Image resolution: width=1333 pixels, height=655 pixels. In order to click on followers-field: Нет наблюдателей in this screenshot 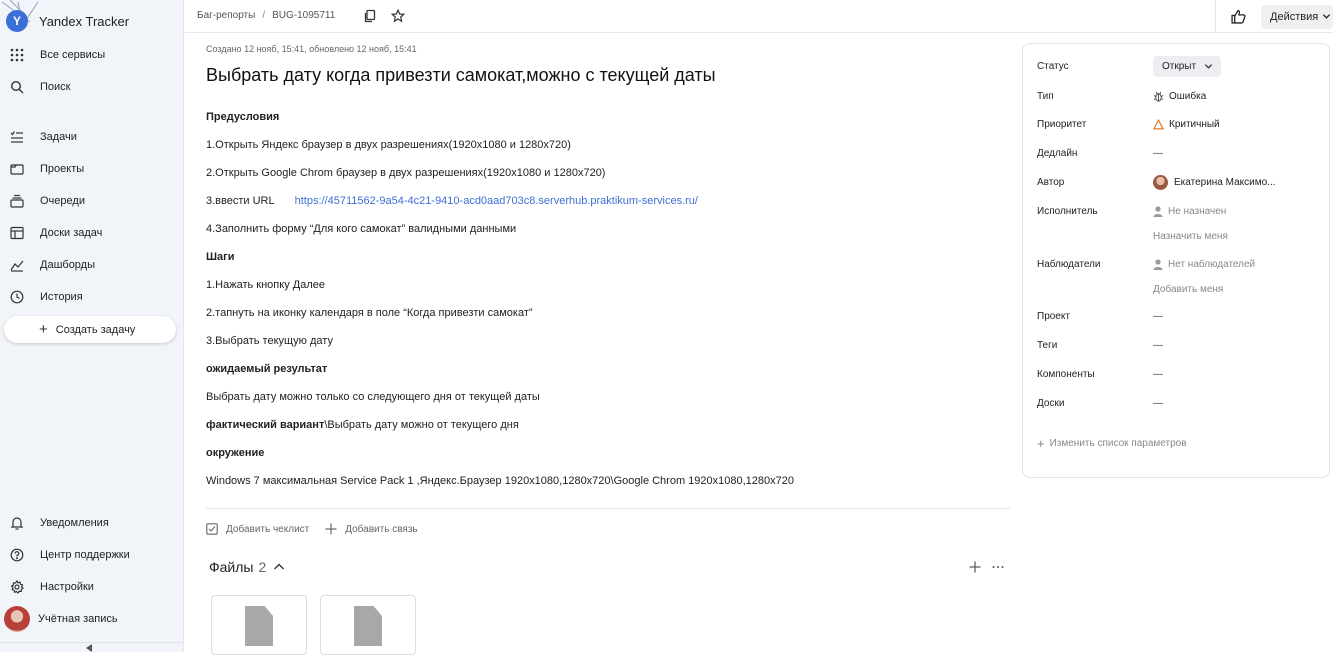, I will do `click(1204, 264)`.